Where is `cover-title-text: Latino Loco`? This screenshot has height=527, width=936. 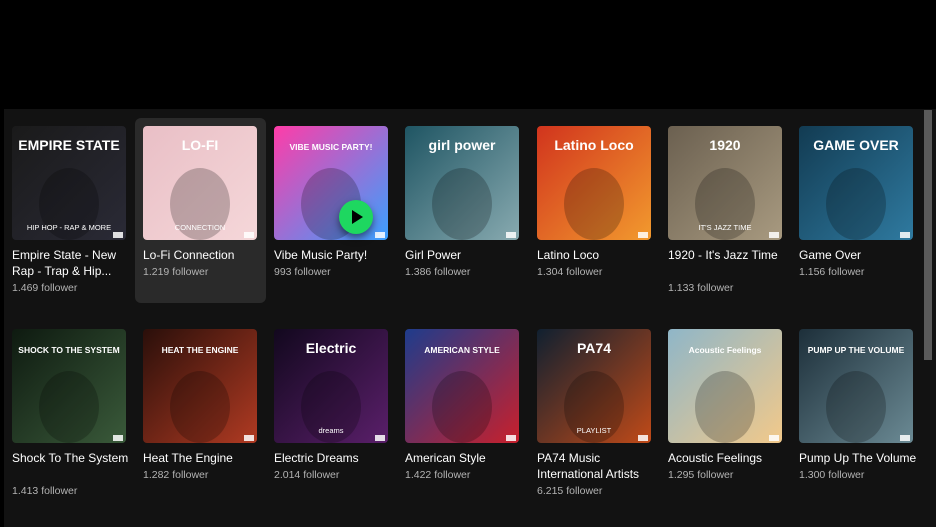
cover-title-text: Latino Loco is located at coordinates (593, 145).